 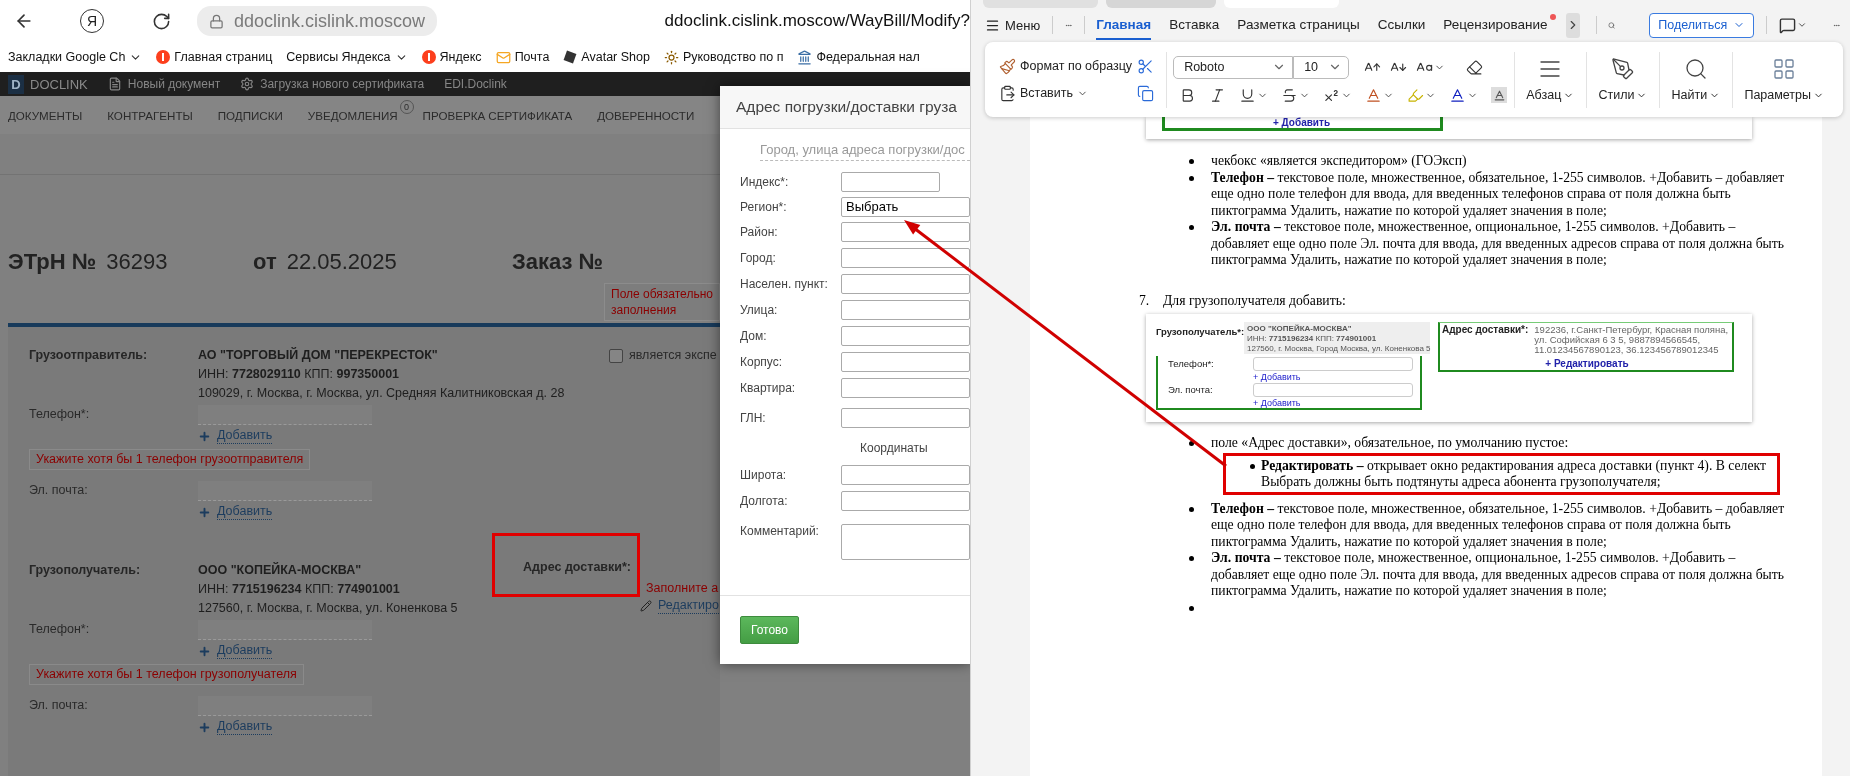 What do you see at coordinates (1007, 66) in the screenshot?
I see `paintbrush-icon` at bounding box center [1007, 66].